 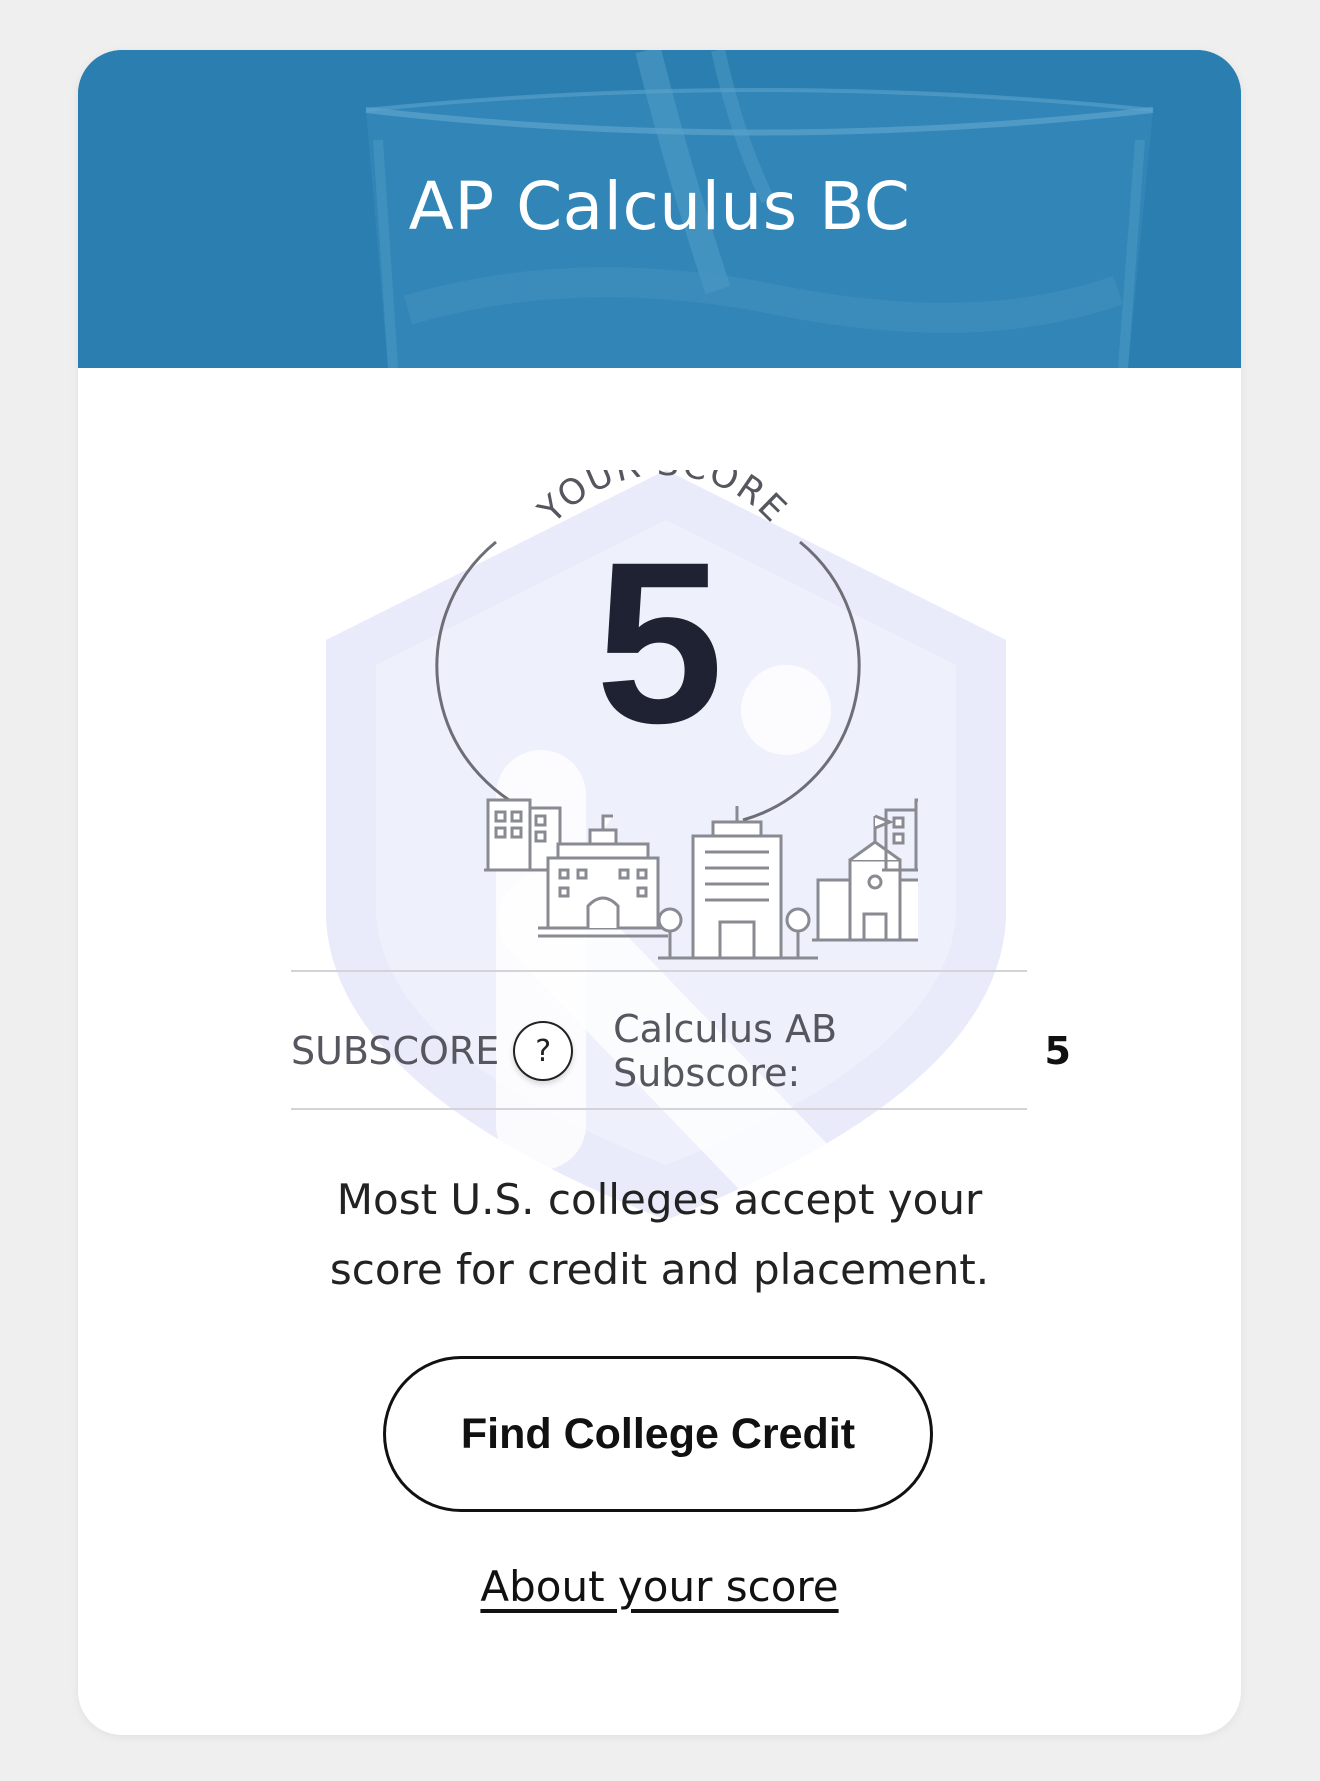 I want to click on message-line-1: Most U.S. colleges accept your, so click(x=659, y=1199).